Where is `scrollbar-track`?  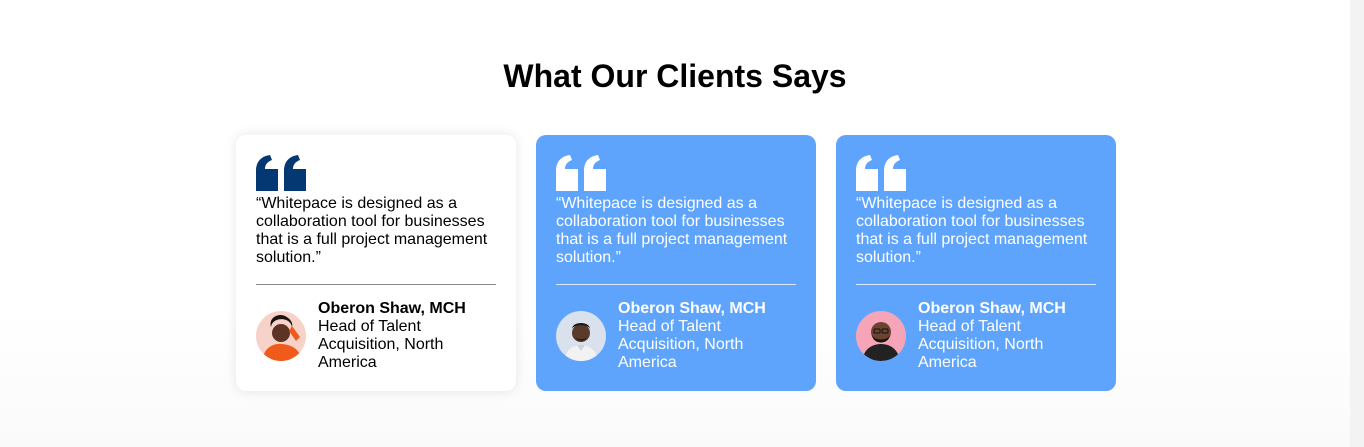
scrollbar-track is located at coordinates (1357, 223).